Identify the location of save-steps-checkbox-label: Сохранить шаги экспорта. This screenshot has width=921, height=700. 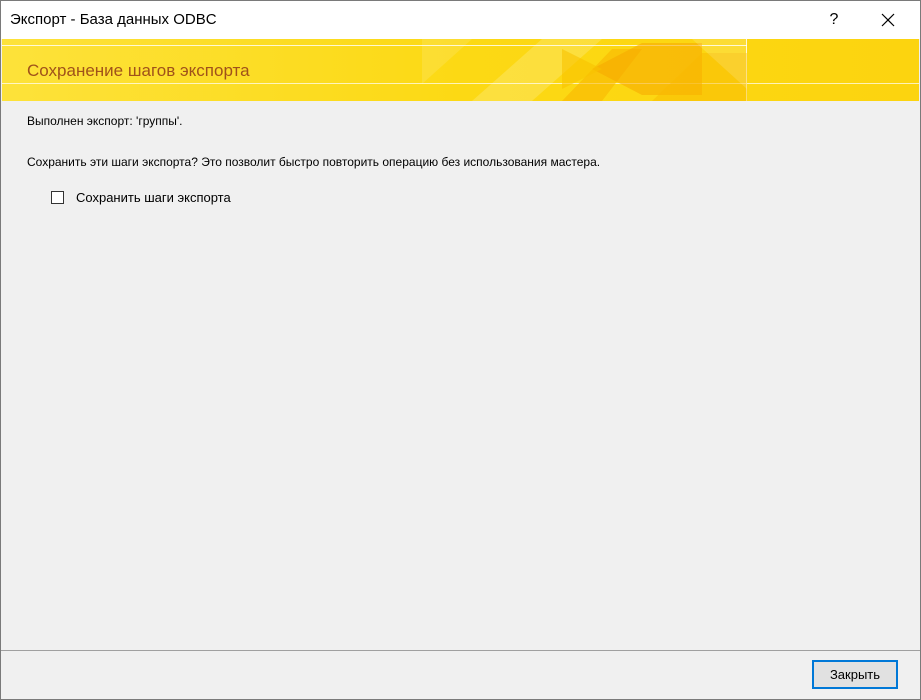
(153, 197).